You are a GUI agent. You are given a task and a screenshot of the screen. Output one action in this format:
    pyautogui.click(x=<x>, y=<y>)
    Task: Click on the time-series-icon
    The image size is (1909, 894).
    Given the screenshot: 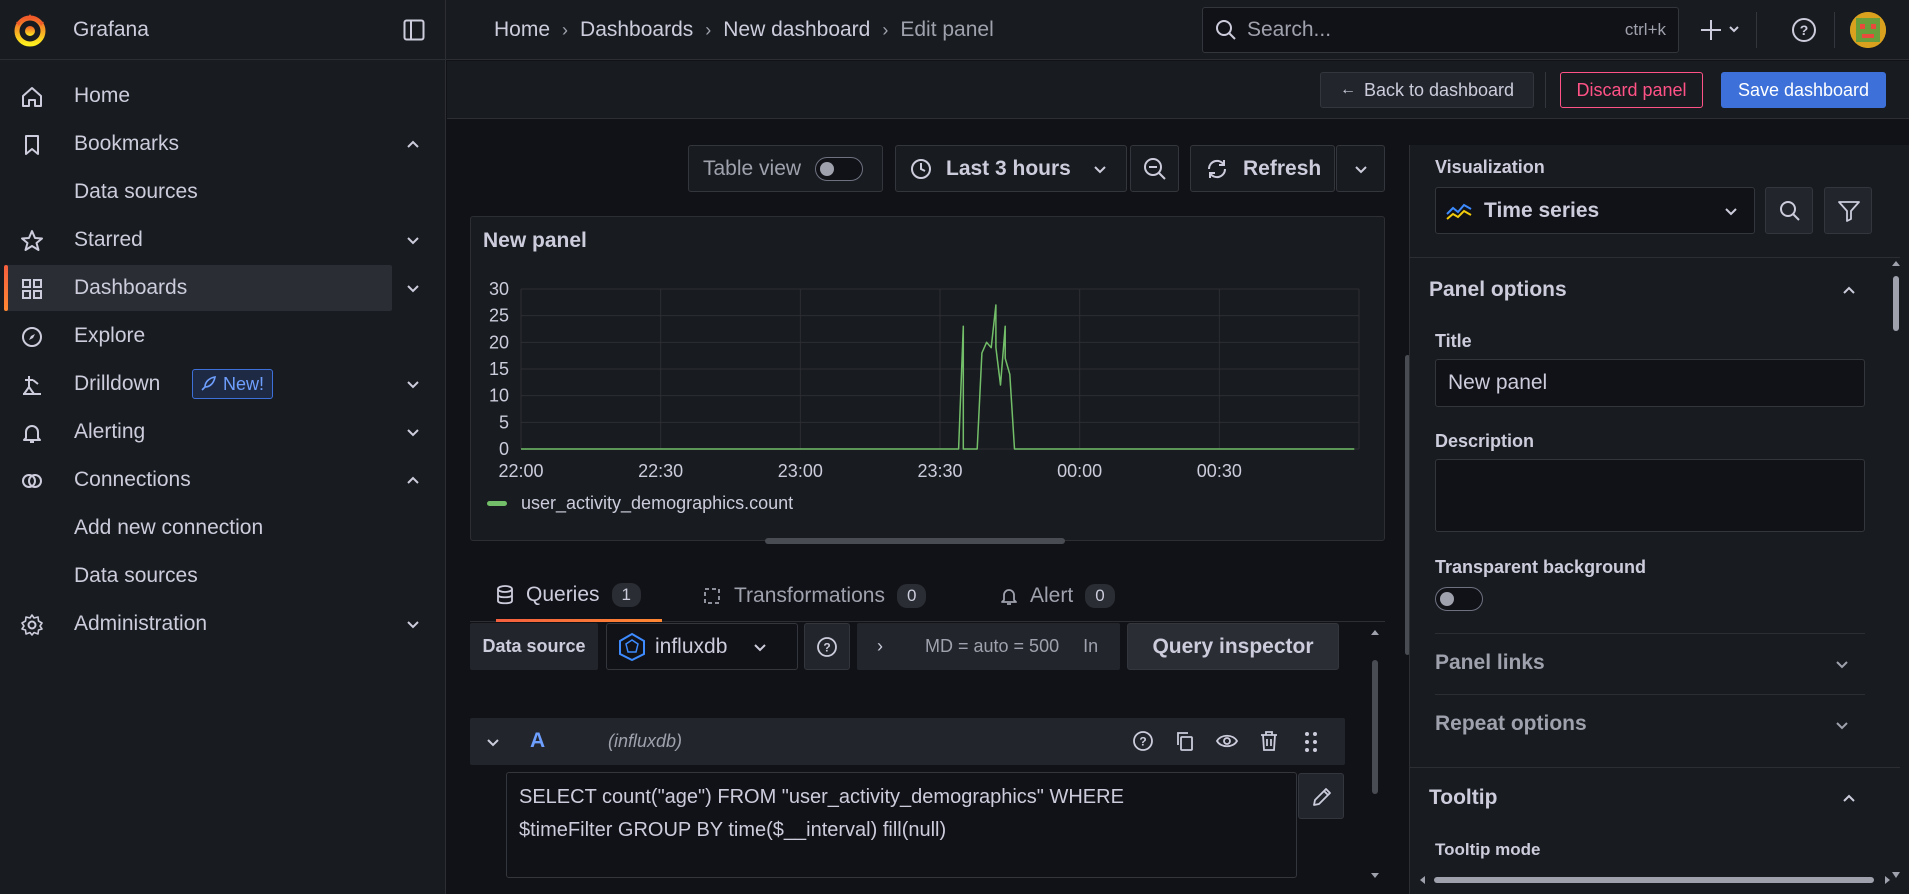 What is the action you would take?
    pyautogui.click(x=1459, y=211)
    